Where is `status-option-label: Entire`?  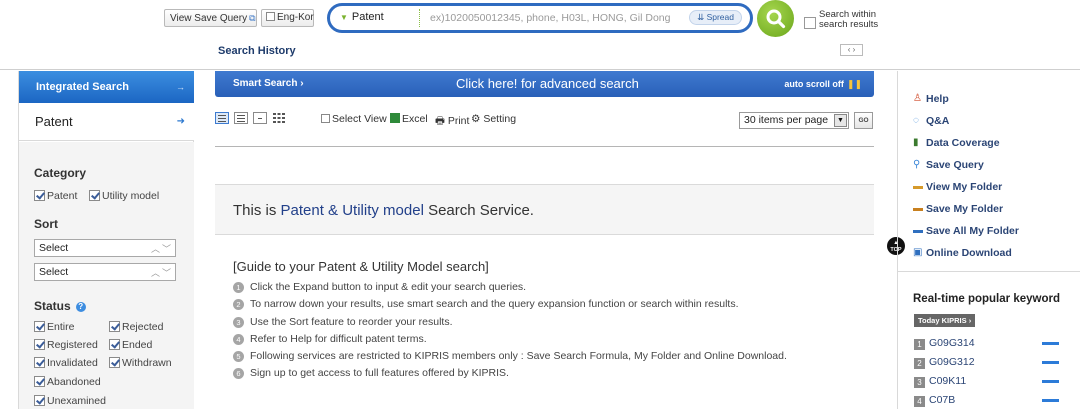 status-option-label: Entire is located at coordinates (61, 327).